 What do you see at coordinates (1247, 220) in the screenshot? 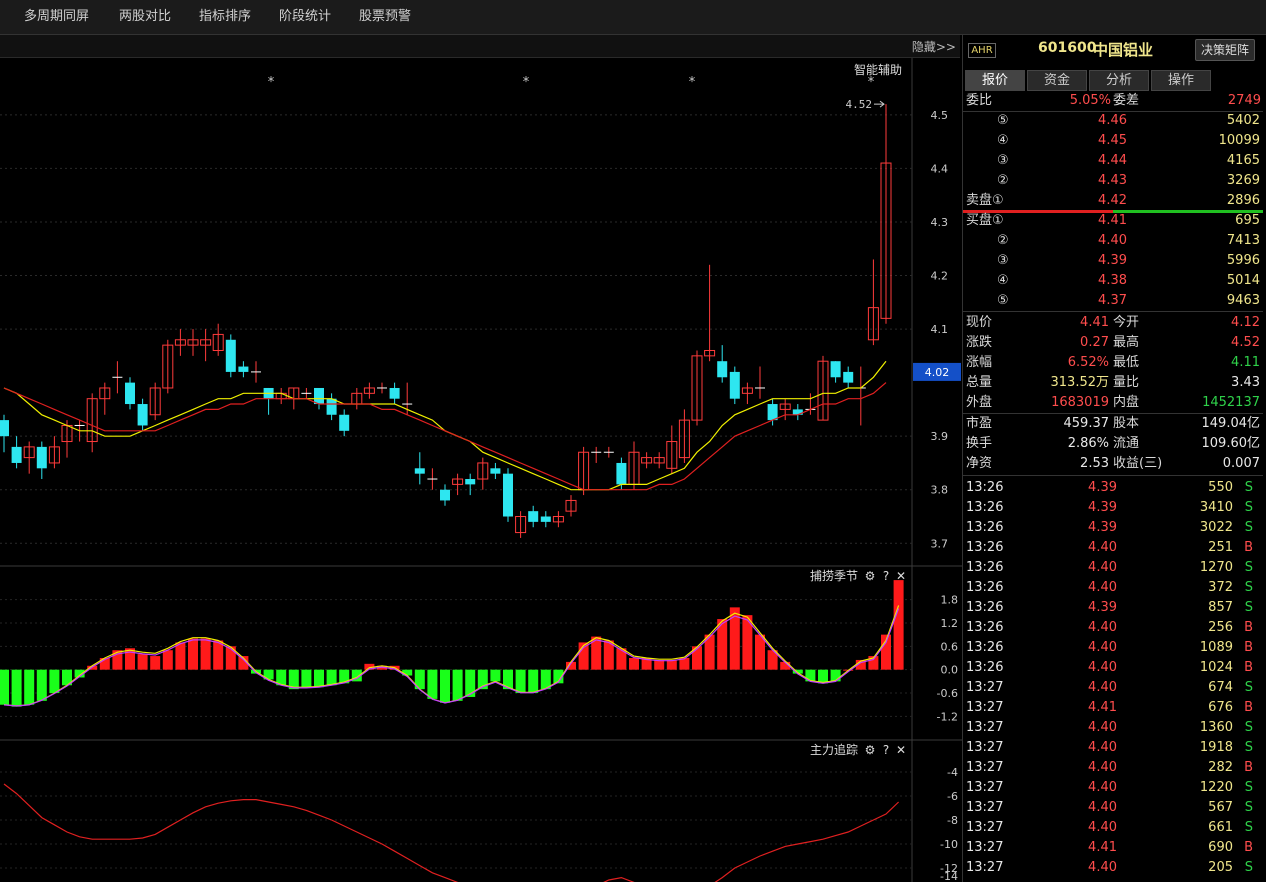
I see `bid-volume: 695` at bounding box center [1247, 220].